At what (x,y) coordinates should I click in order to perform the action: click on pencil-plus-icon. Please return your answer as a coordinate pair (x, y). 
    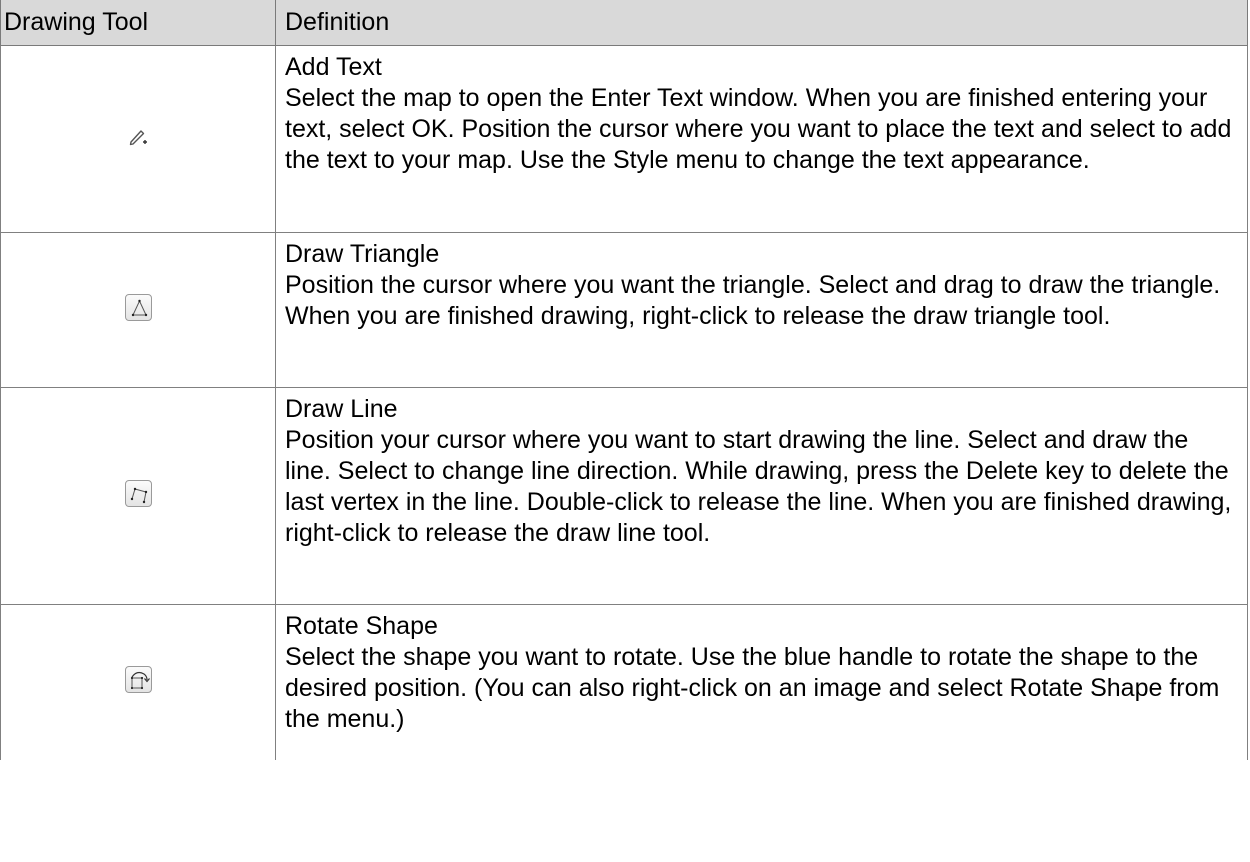
    Looking at the image, I should click on (138, 137).